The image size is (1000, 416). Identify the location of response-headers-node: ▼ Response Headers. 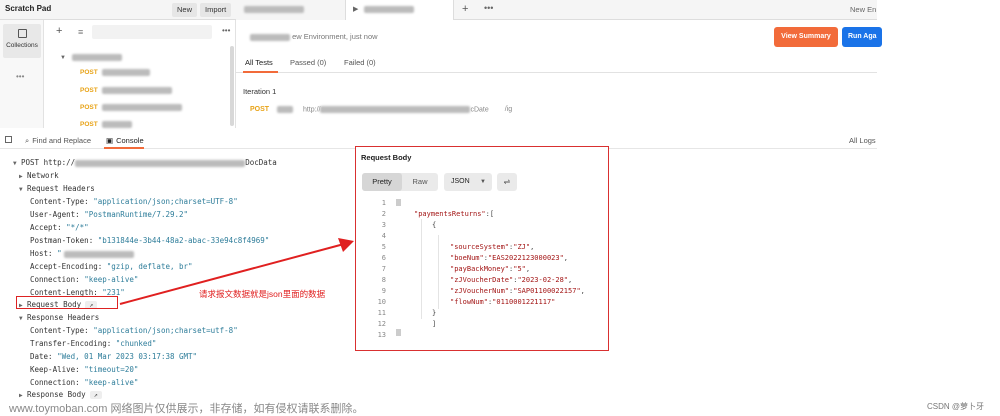
(59, 317).